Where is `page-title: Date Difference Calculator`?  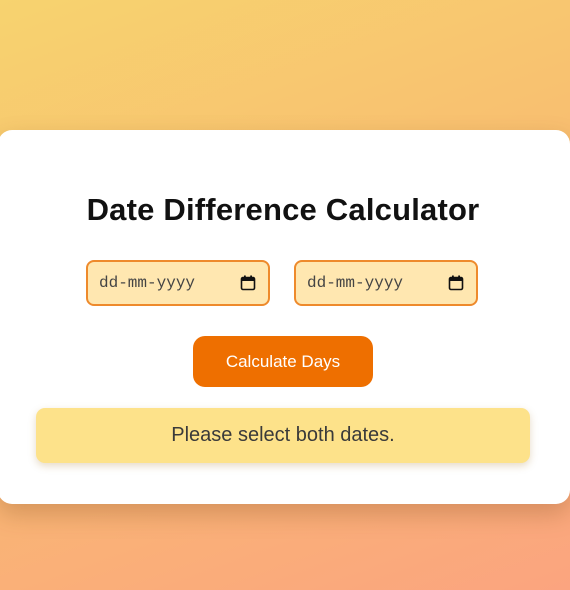
page-title: Date Difference Calculator is located at coordinates (283, 209).